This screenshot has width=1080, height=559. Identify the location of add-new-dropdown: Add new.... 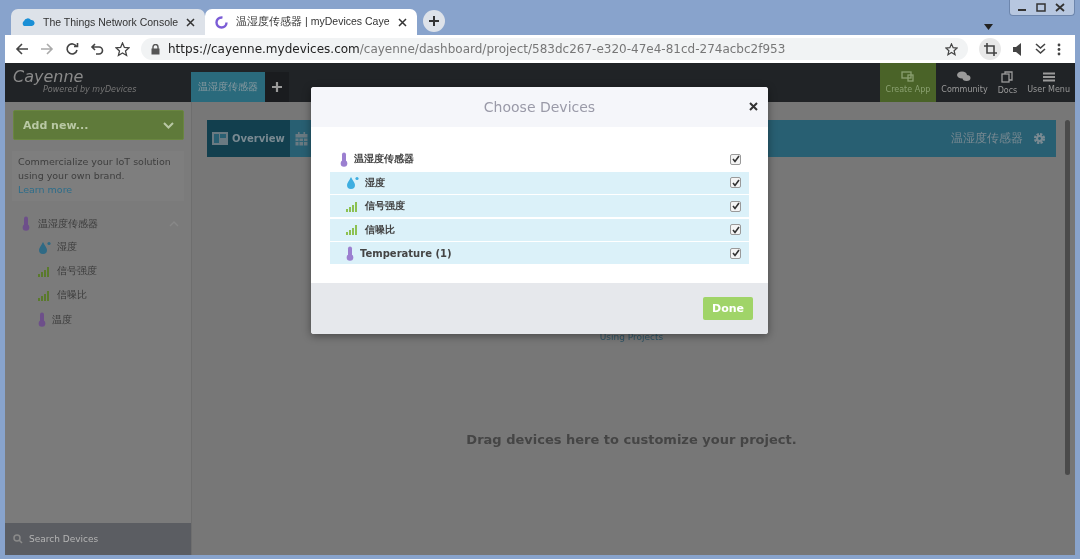
(98, 125).